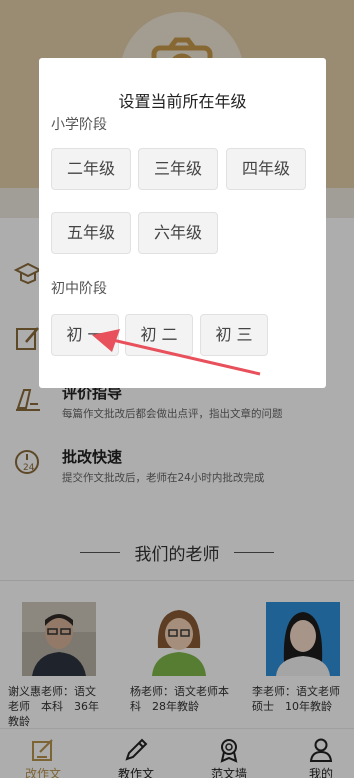 The height and width of the screenshot is (778, 354). Describe the element at coordinates (182, 101) in the screenshot. I see `dialog-title: 设置当前所在年级` at that location.